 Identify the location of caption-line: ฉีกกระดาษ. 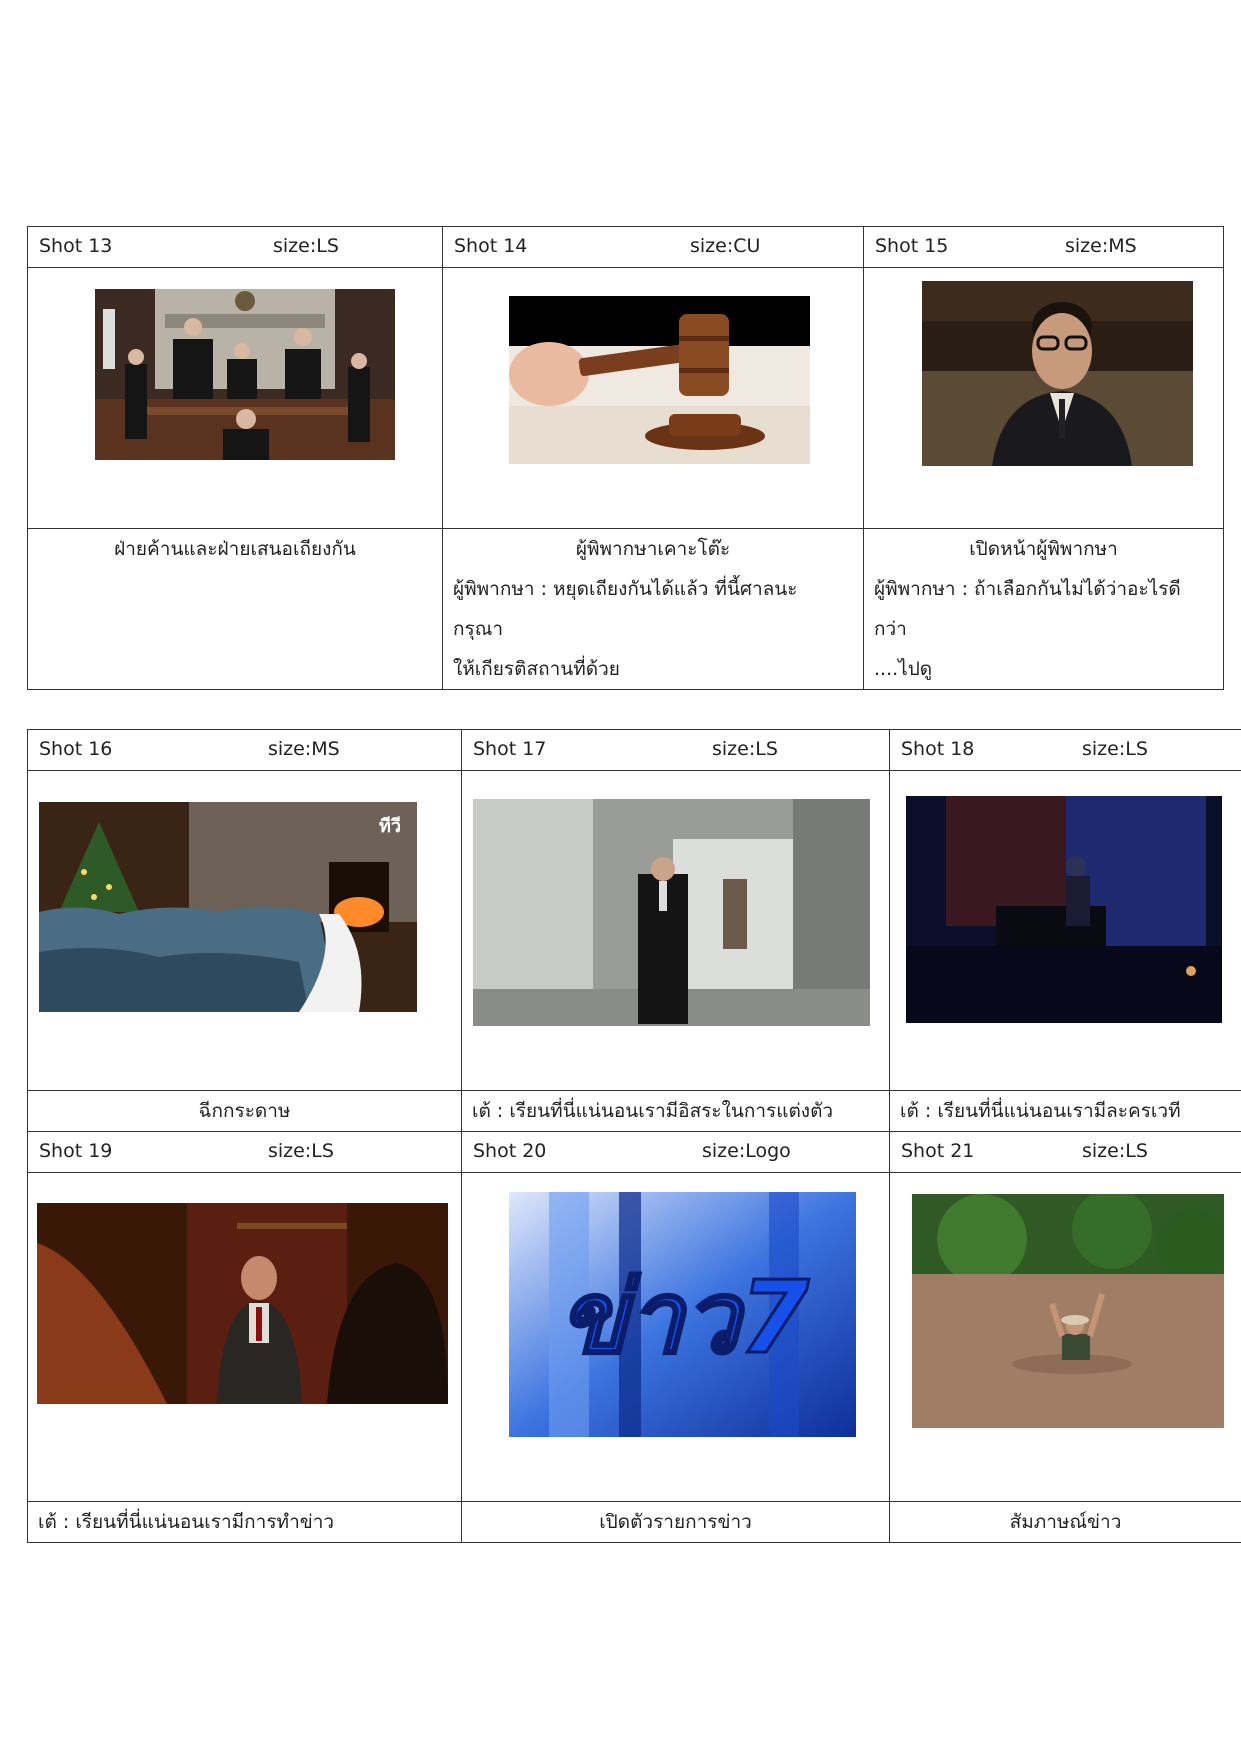
(244, 1111).